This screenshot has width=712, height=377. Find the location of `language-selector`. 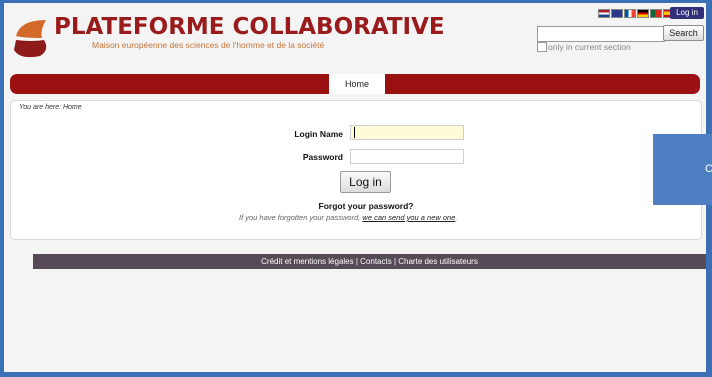

language-selector is located at coordinates (636, 13).